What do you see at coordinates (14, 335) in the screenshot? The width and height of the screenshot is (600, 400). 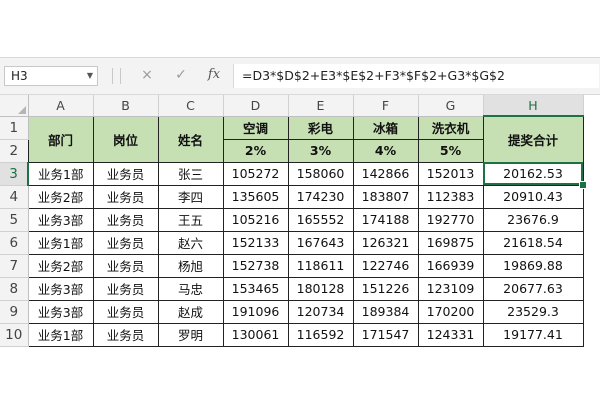 I see `row-header-10: 10` at bounding box center [14, 335].